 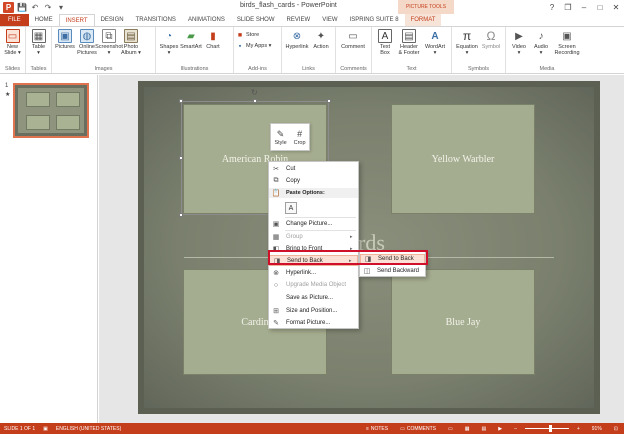 I want to click on style-button: ✎ Style, so click(x=280, y=137).